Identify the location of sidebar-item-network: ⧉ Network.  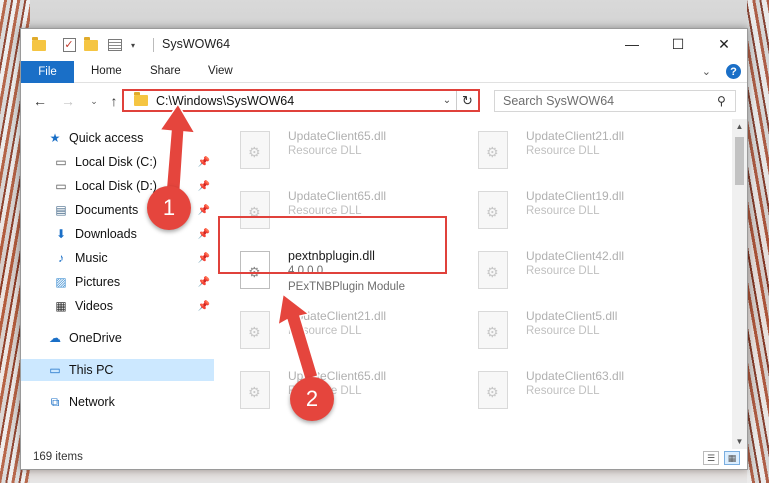
(117, 402).